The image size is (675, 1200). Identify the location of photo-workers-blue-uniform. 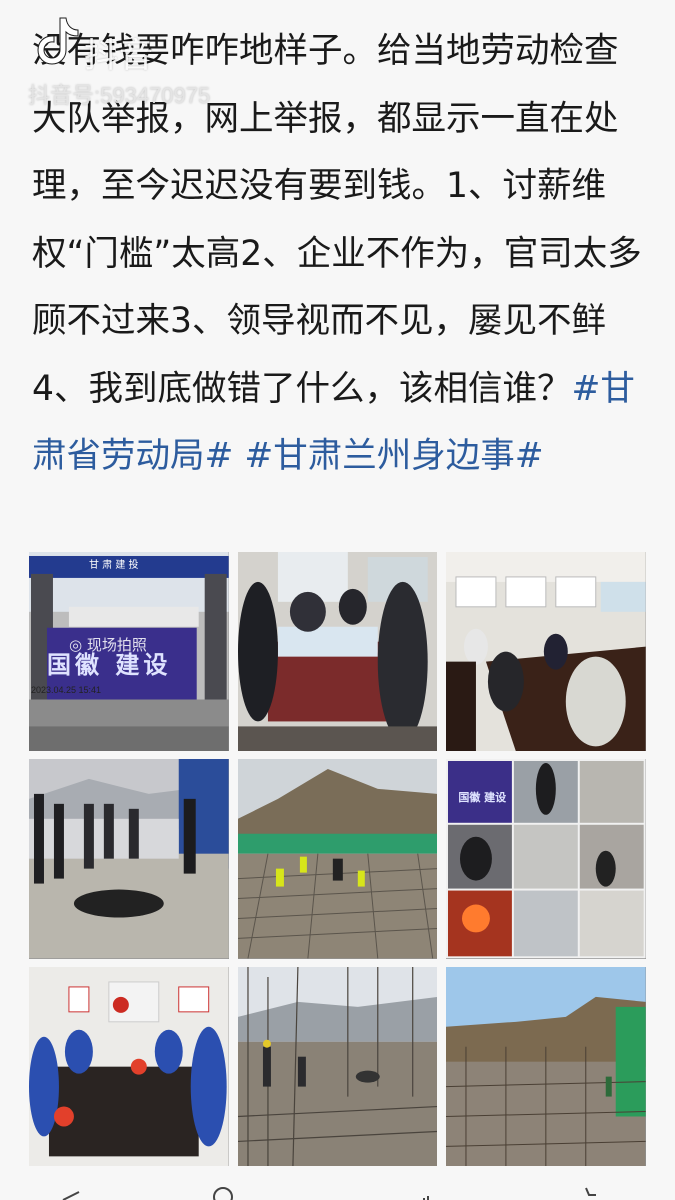
(129, 1066).